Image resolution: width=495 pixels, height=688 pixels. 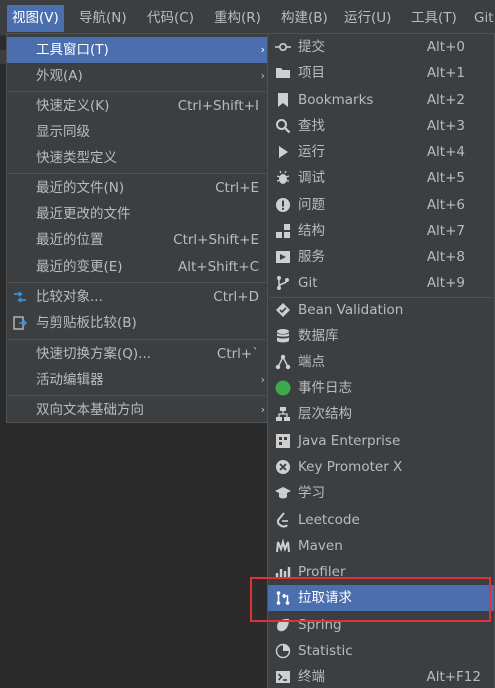 I want to click on menu-item-label: 最近的变更(E), so click(x=79, y=267).